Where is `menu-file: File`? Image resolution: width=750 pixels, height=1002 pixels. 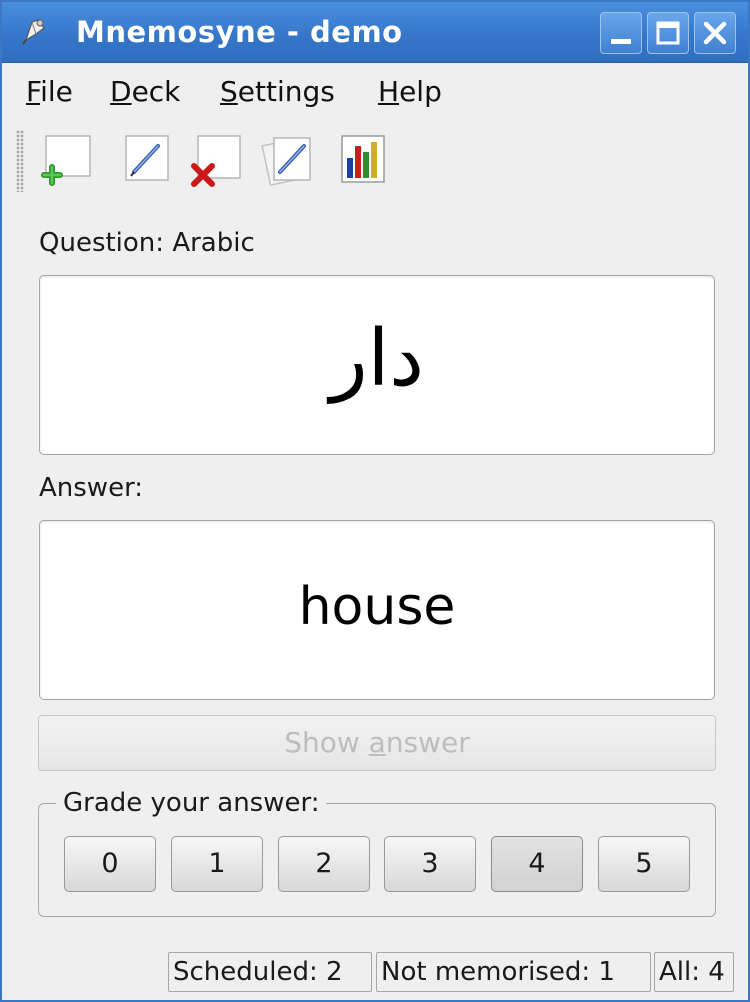 menu-file: File is located at coordinates (49, 91).